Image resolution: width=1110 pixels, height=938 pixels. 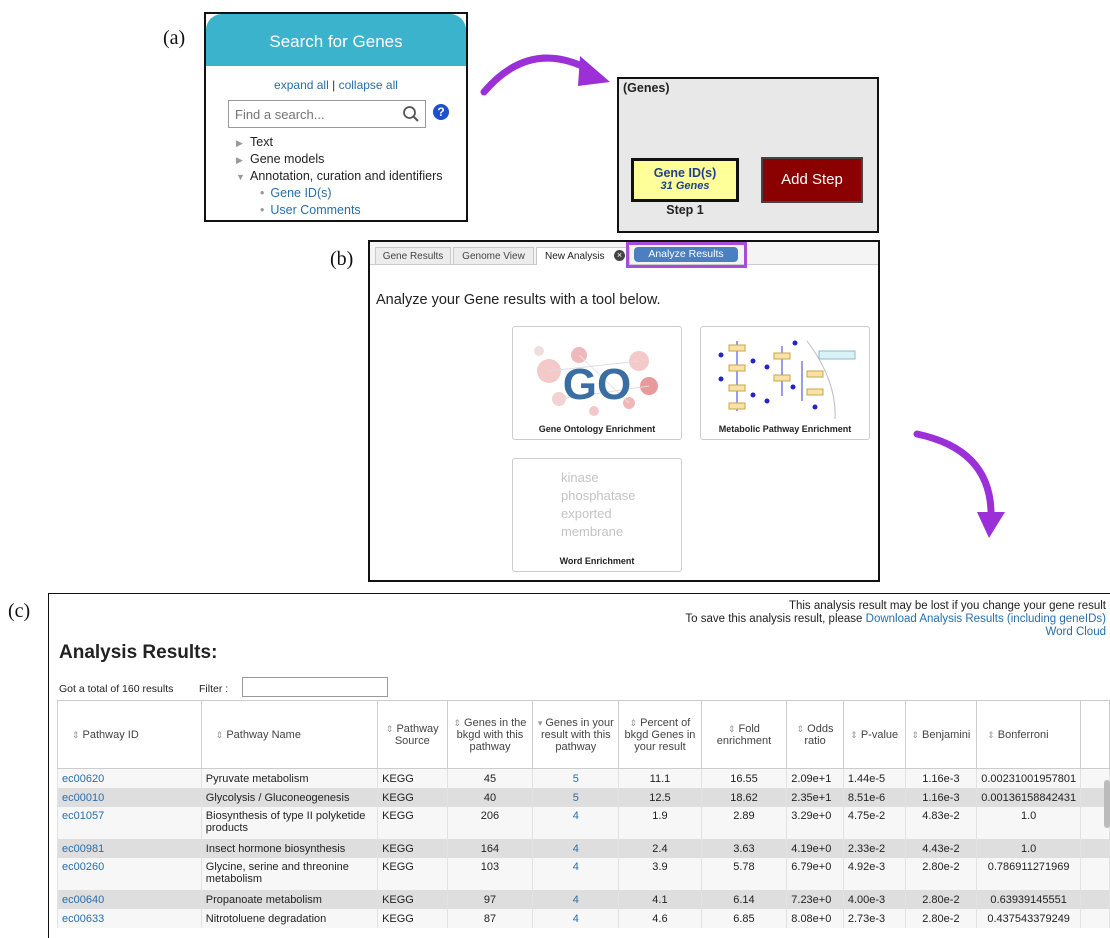 I want to click on bonferroni: 1.0, so click(x=1029, y=823).